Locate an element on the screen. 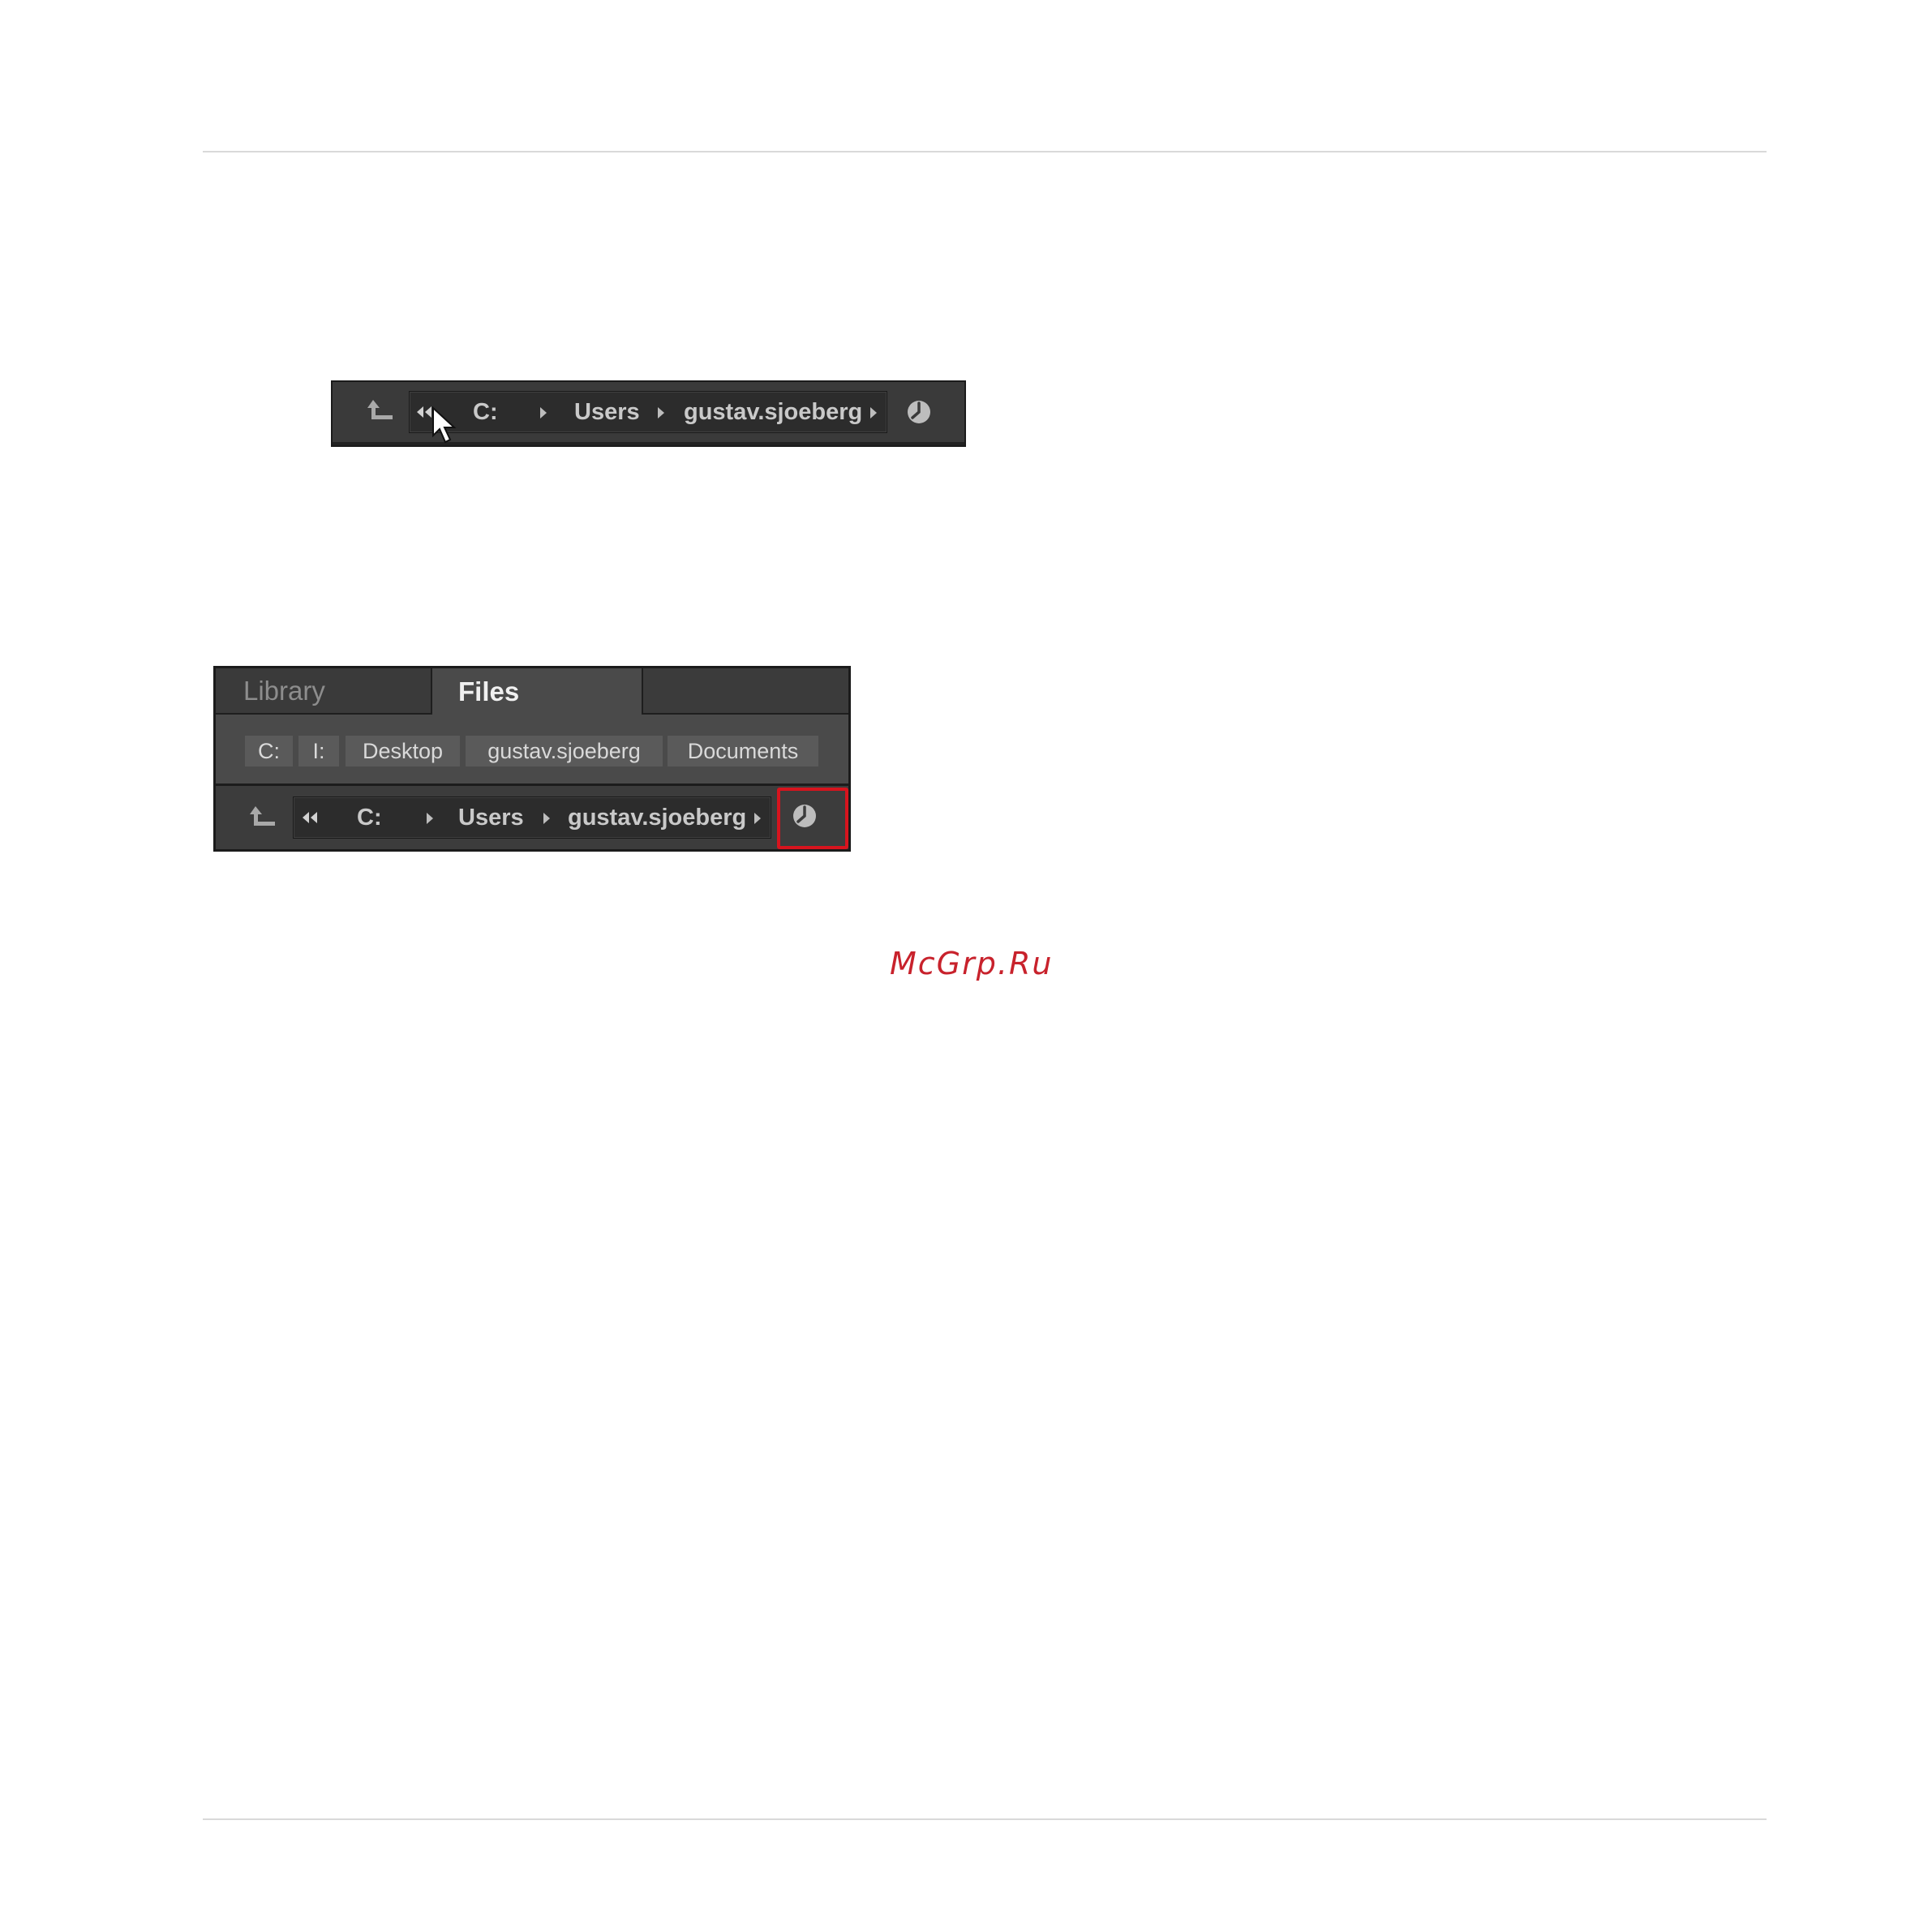  watermark: McGrp.Ru is located at coordinates (972, 963).